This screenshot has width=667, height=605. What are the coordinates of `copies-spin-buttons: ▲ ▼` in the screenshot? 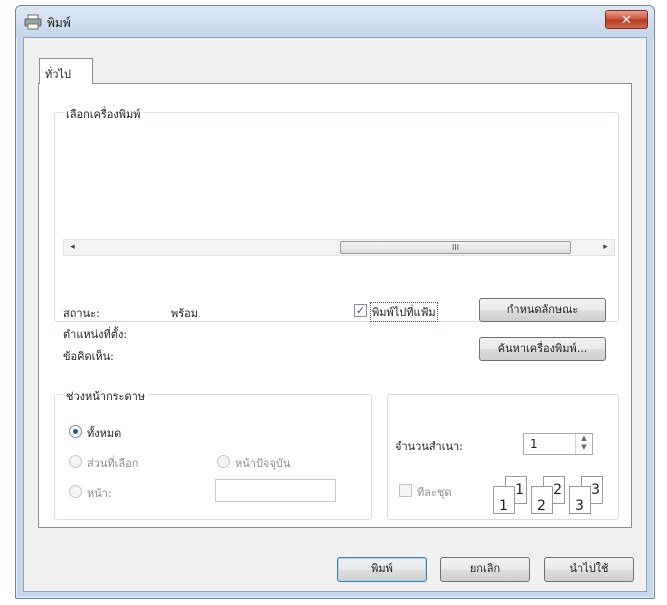 It's located at (583, 444).